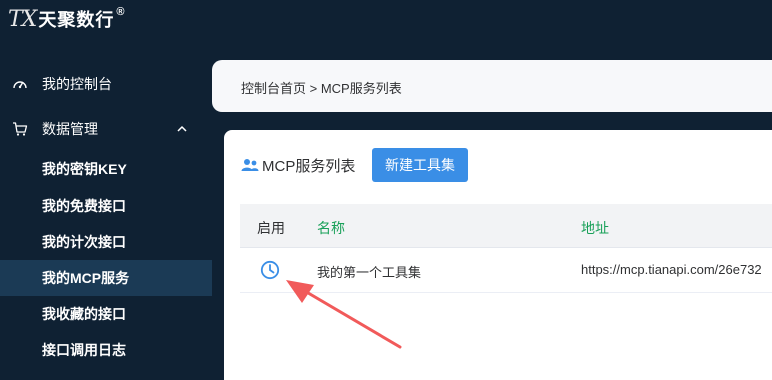  What do you see at coordinates (76, 20) in the screenshot?
I see `brand-name: 天聚数行` at bounding box center [76, 20].